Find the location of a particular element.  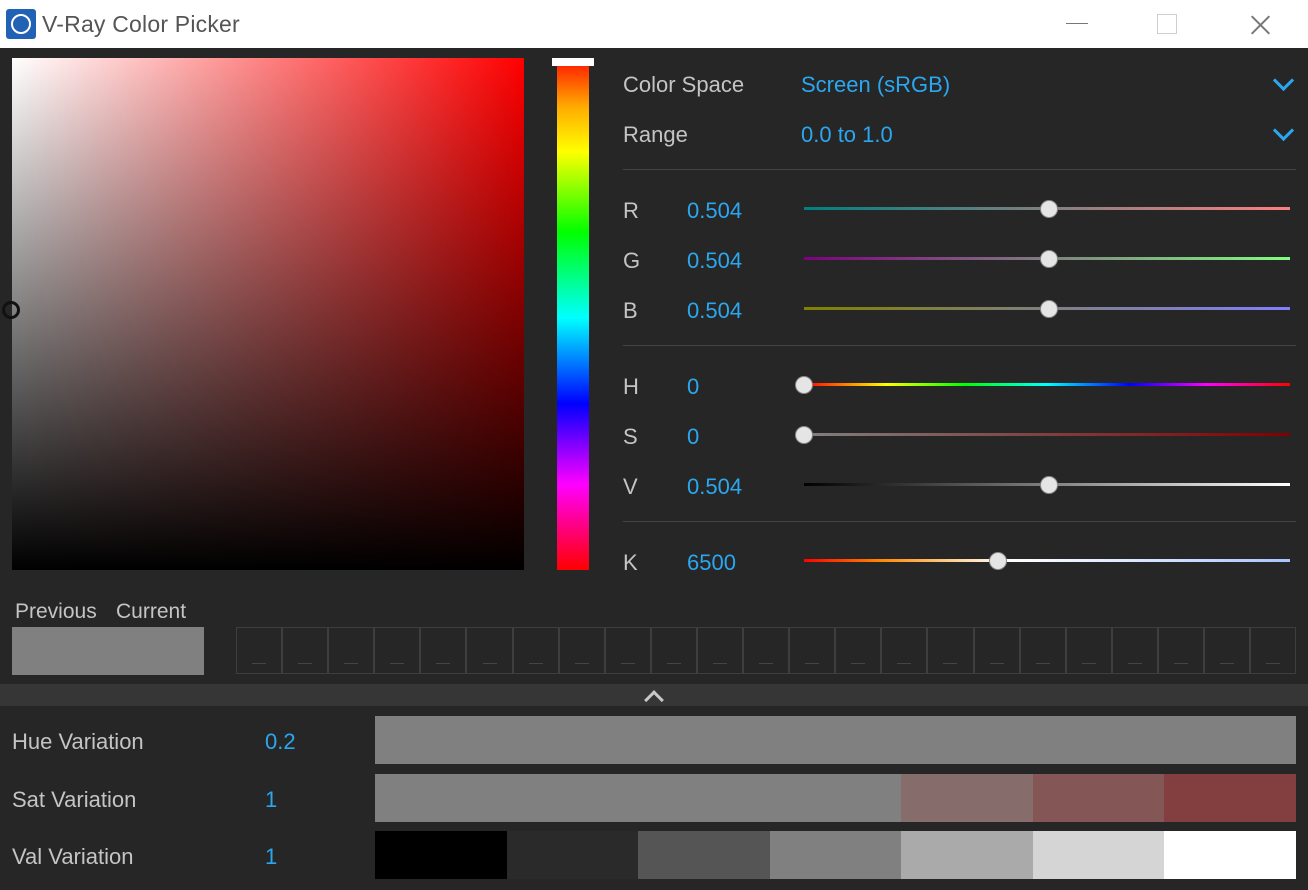

b-slider is located at coordinates (1047, 309).